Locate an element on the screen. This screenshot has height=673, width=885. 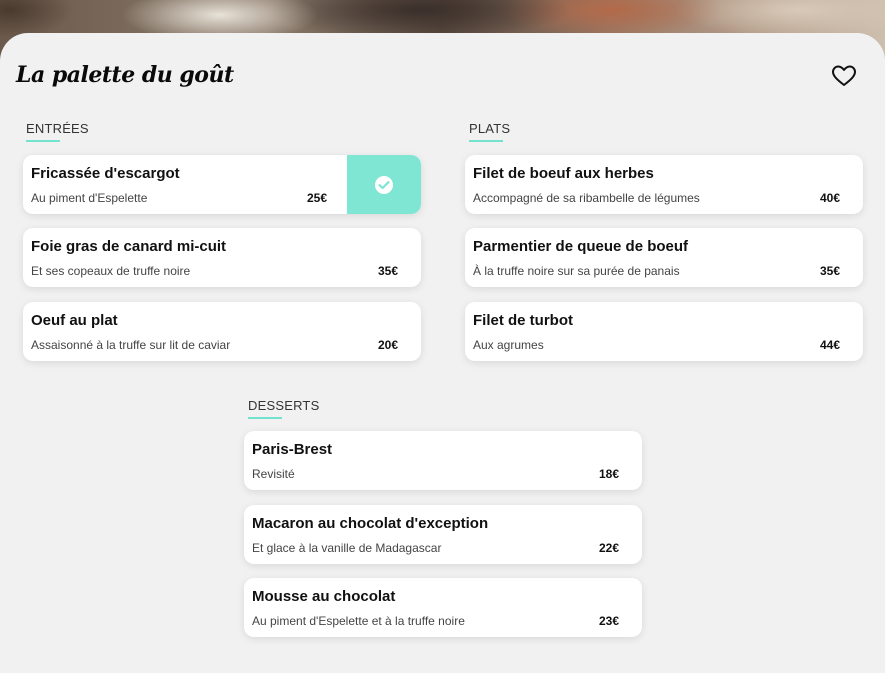
item-description: Accompagné de sa ribambelle de légumes is located at coordinates (586, 198).